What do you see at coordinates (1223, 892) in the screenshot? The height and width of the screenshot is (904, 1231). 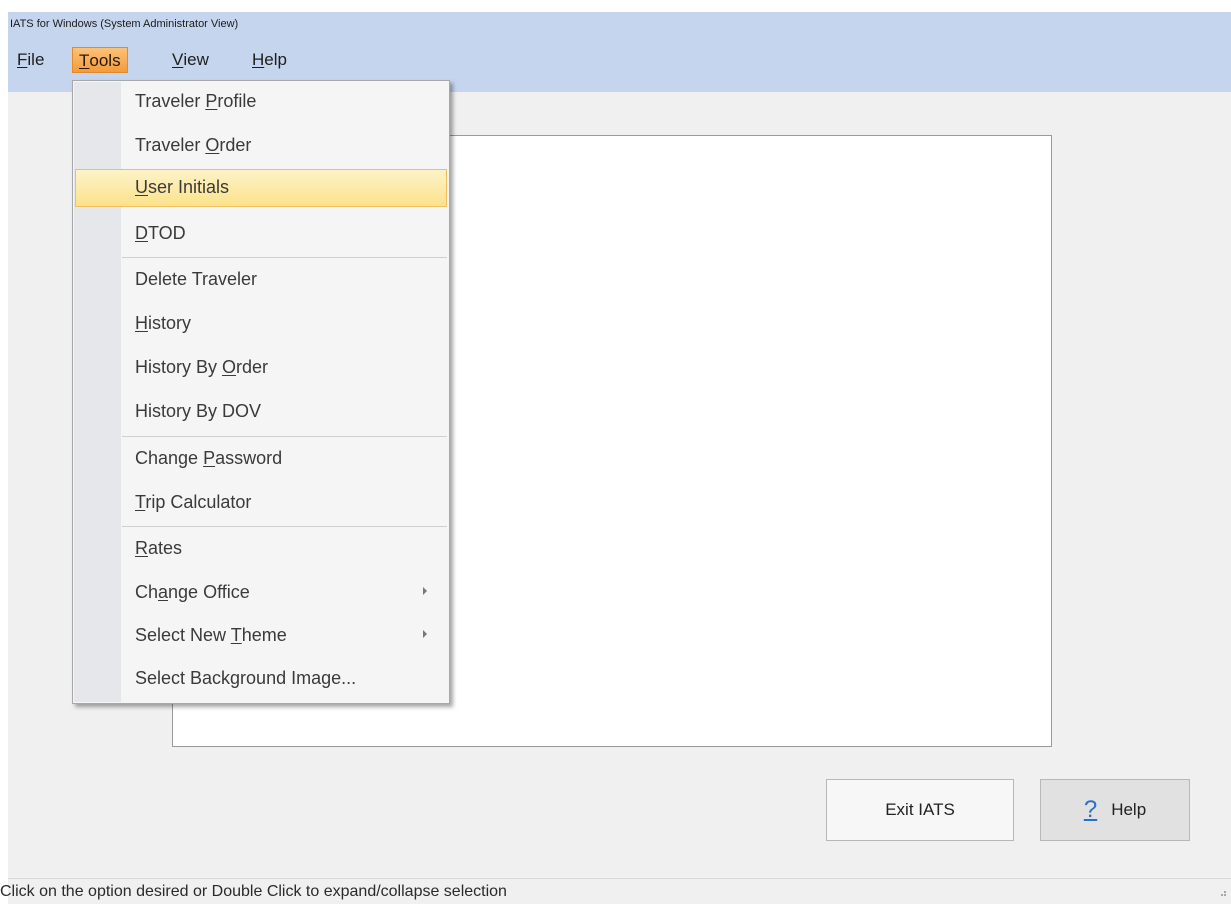 I see `resize-grip-icon` at bounding box center [1223, 892].